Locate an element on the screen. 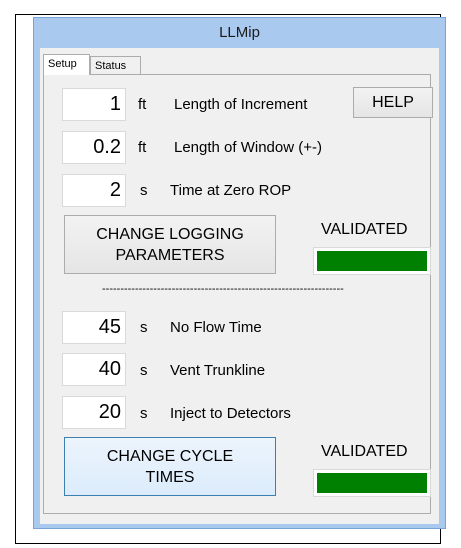 This screenshot has height=548, width=461. cycle-validated-indicator is located at coordinates (372, 483).